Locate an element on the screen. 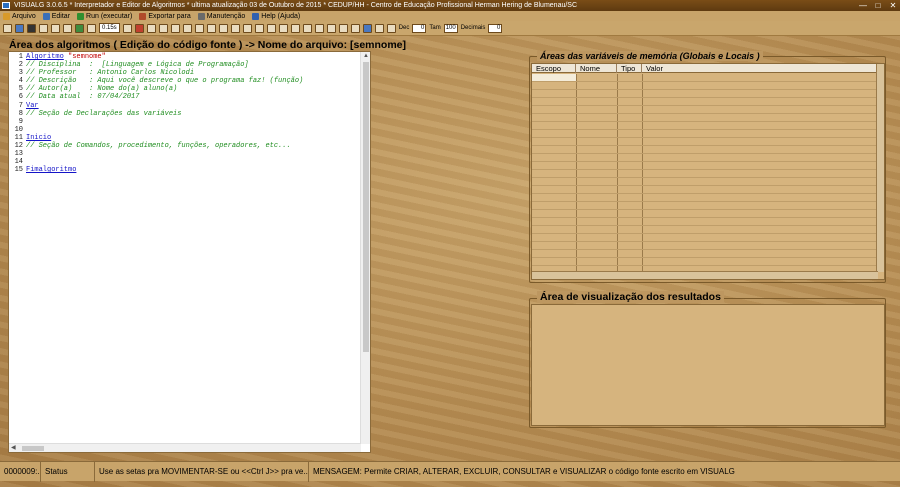  paste-icon is located at coordinates (67, 28).